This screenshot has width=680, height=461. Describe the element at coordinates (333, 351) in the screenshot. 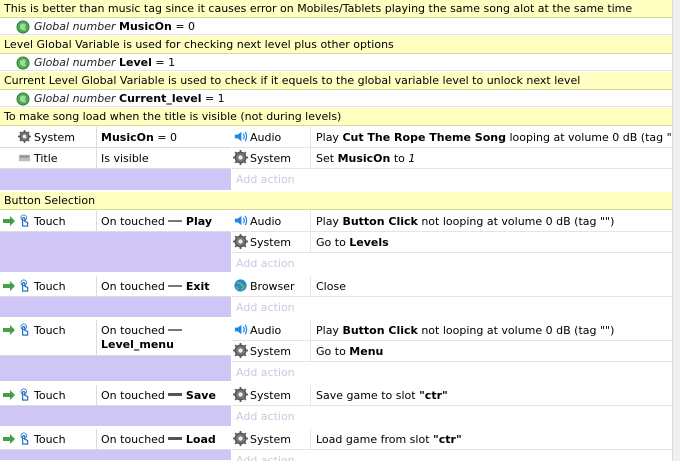

I see `action-text: Go to` at that location.